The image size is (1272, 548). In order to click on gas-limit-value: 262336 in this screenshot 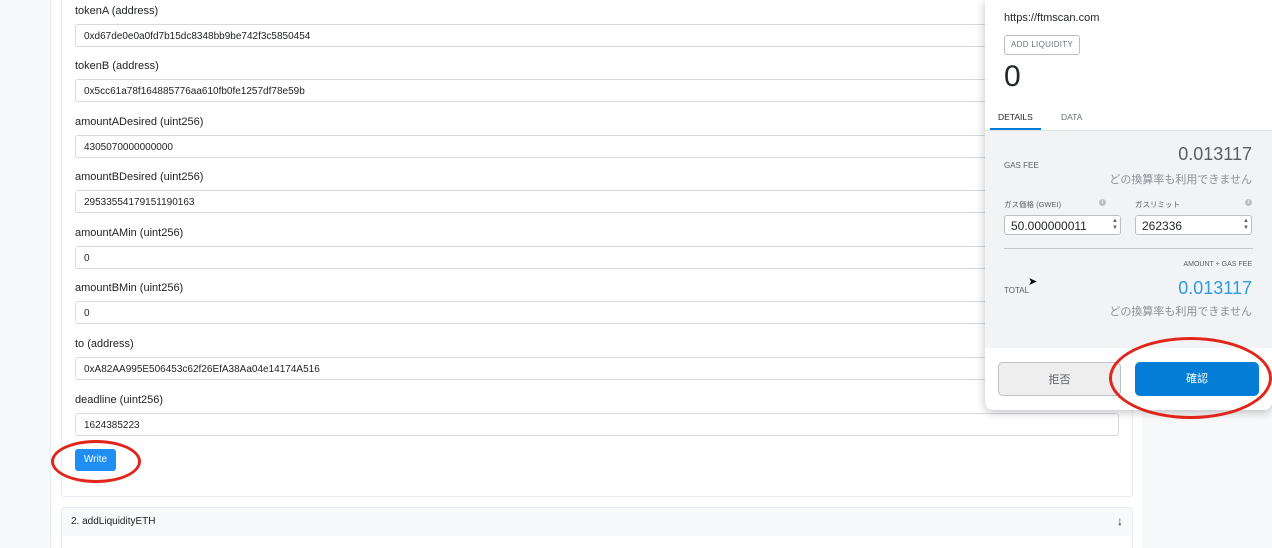, I will do `click(1162, 226)`.